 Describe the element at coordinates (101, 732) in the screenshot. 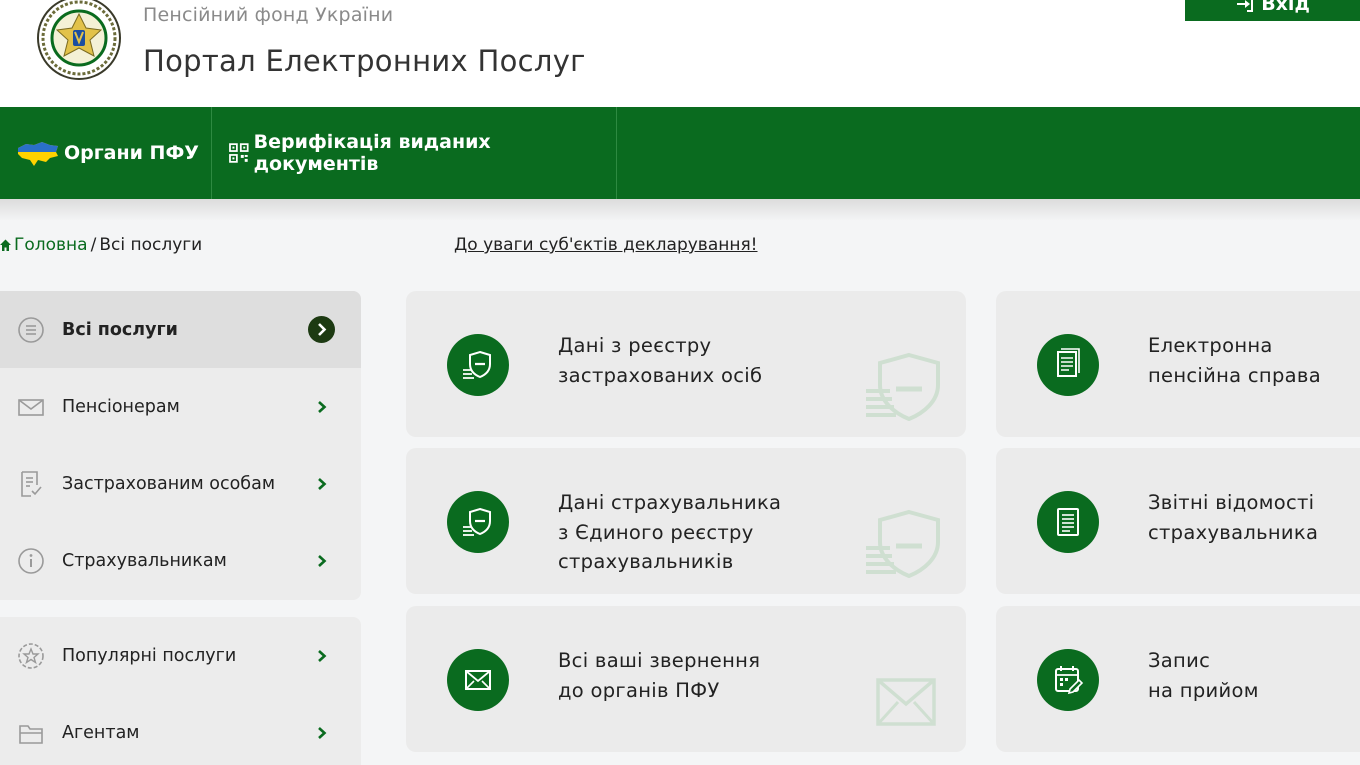

I see `sidebar-item-label: Агентам` at that location.